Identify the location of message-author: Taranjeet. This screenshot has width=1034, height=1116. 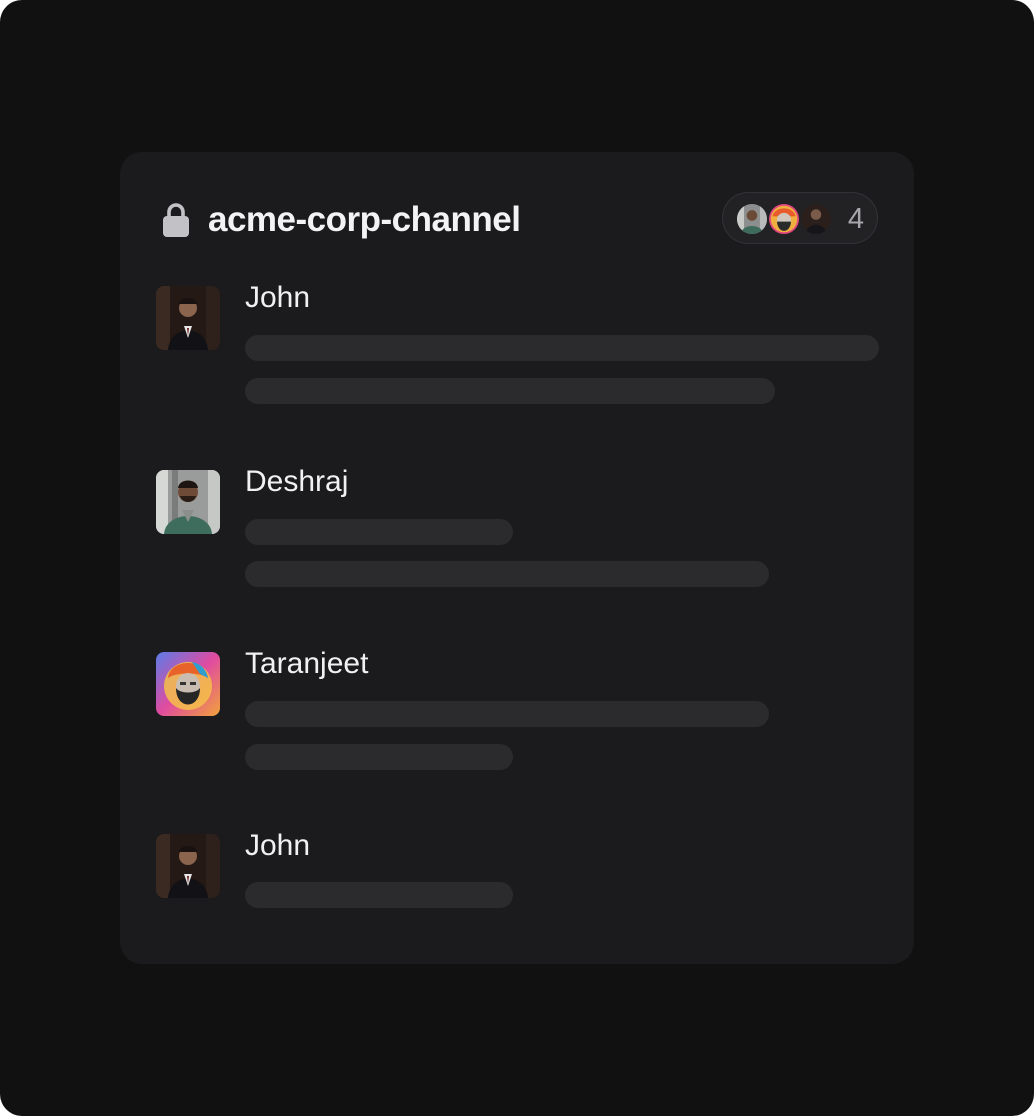
(307, 663).